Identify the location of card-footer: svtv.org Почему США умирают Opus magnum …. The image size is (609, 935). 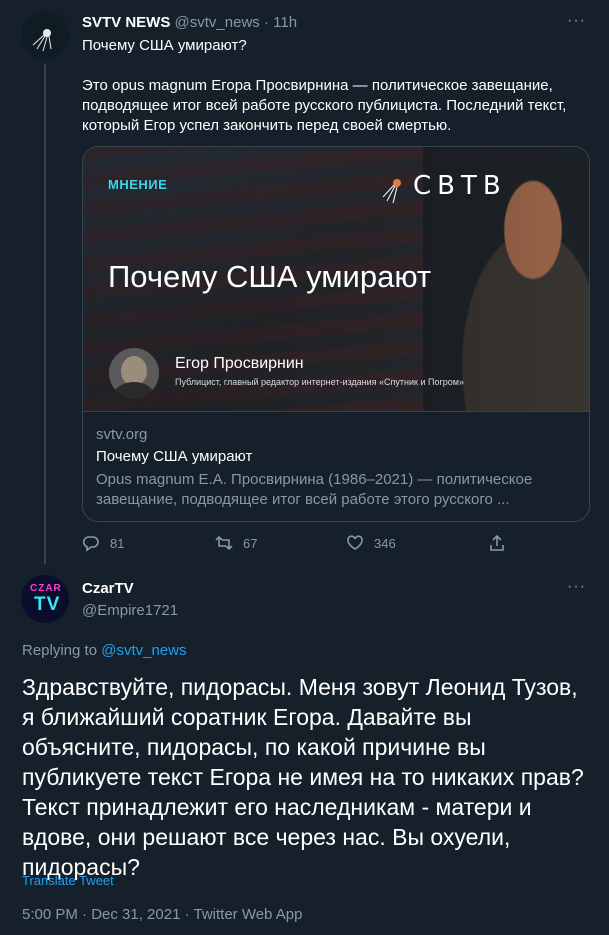
(336, 466).